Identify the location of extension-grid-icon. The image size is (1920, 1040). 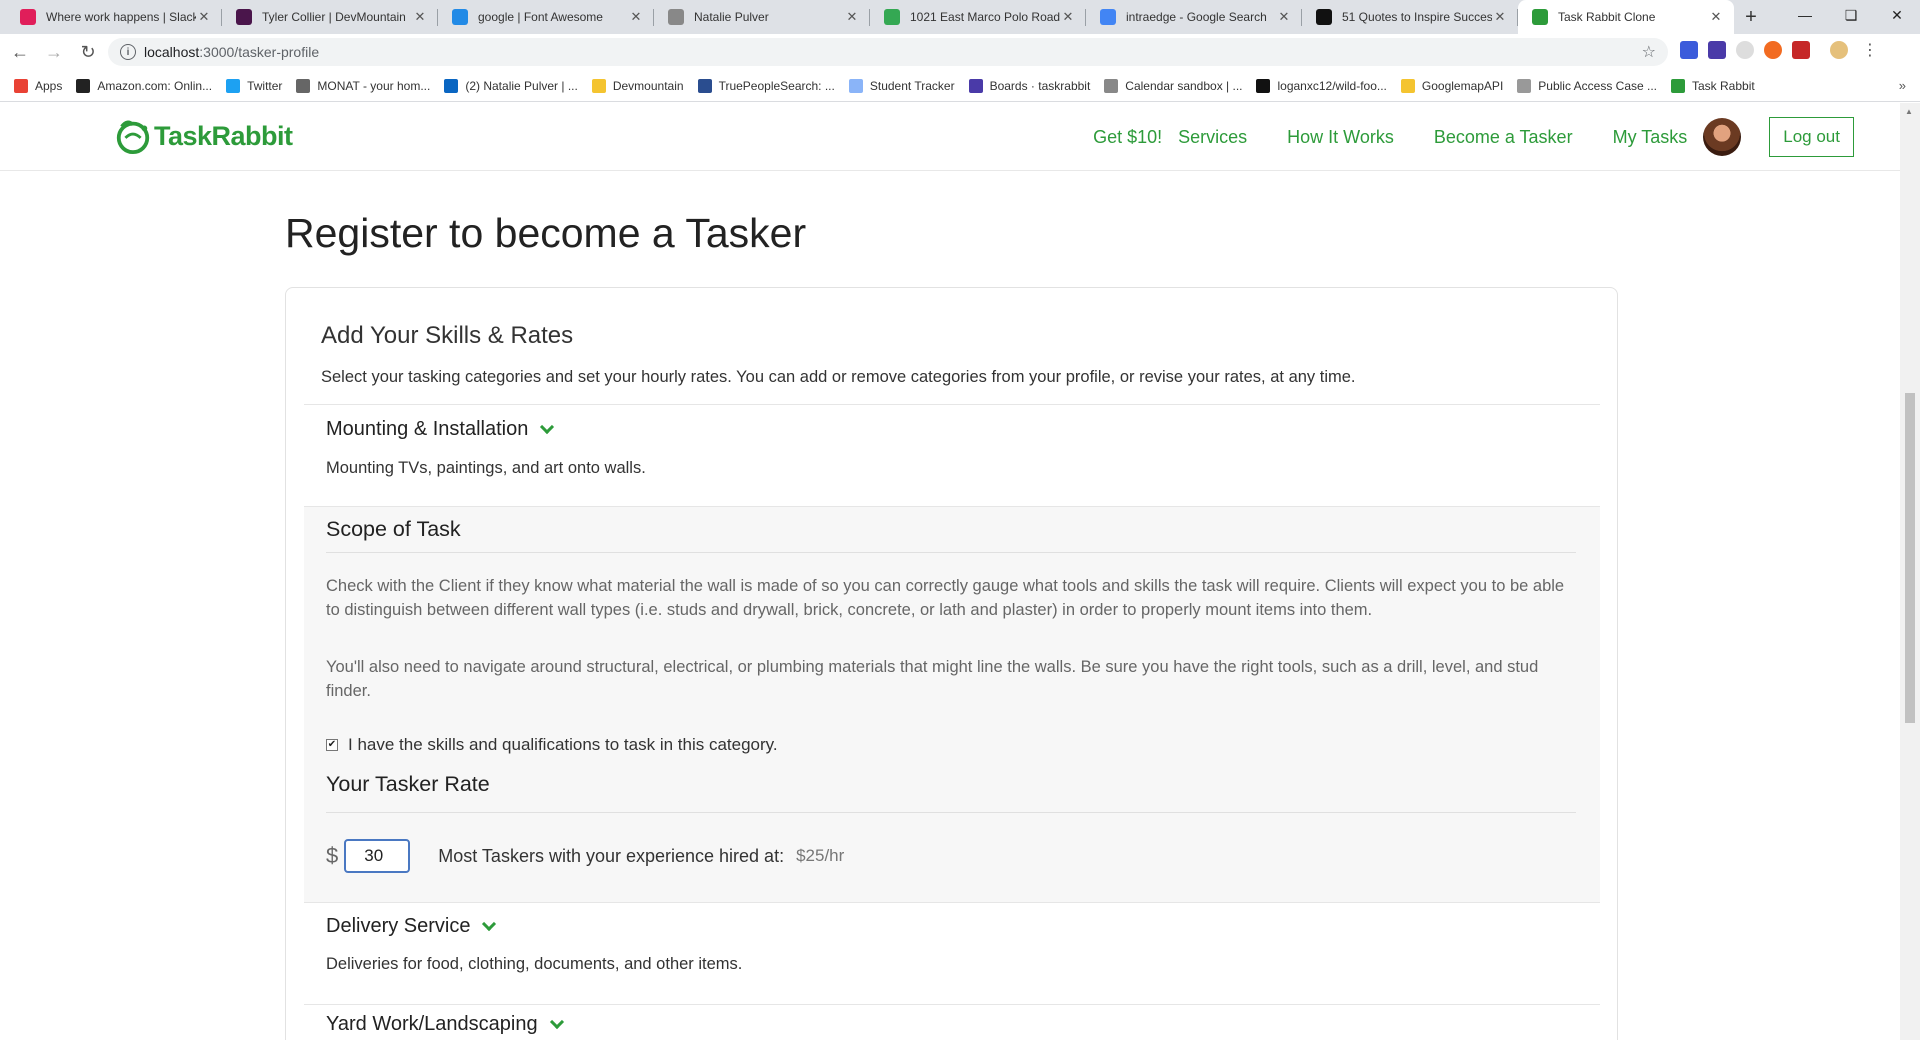
(1689, 50).